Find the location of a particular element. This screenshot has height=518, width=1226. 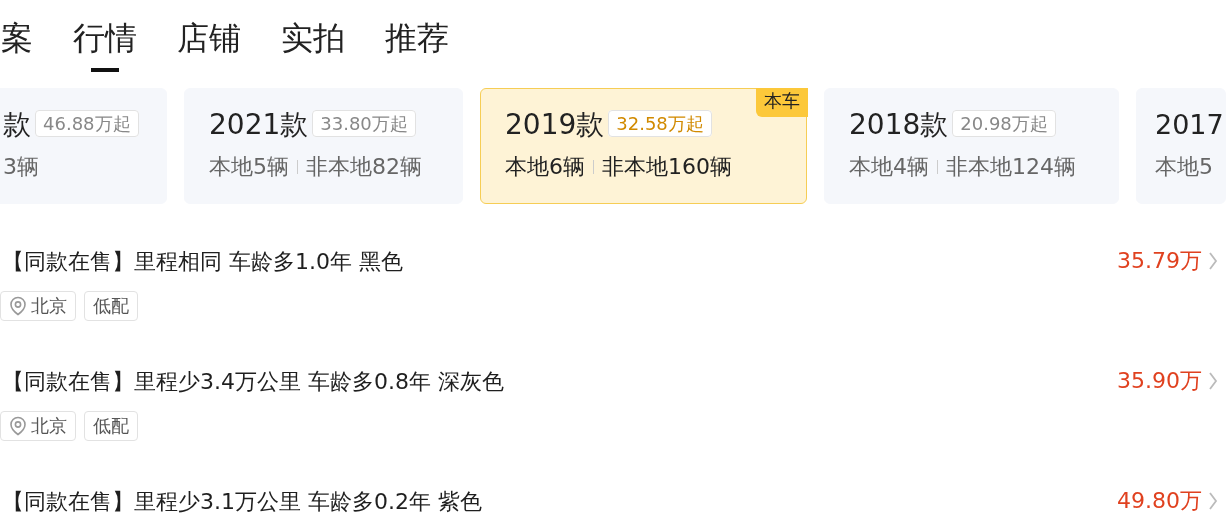

model-card: 2017 本地5 is located at coordinates (1181, 146).